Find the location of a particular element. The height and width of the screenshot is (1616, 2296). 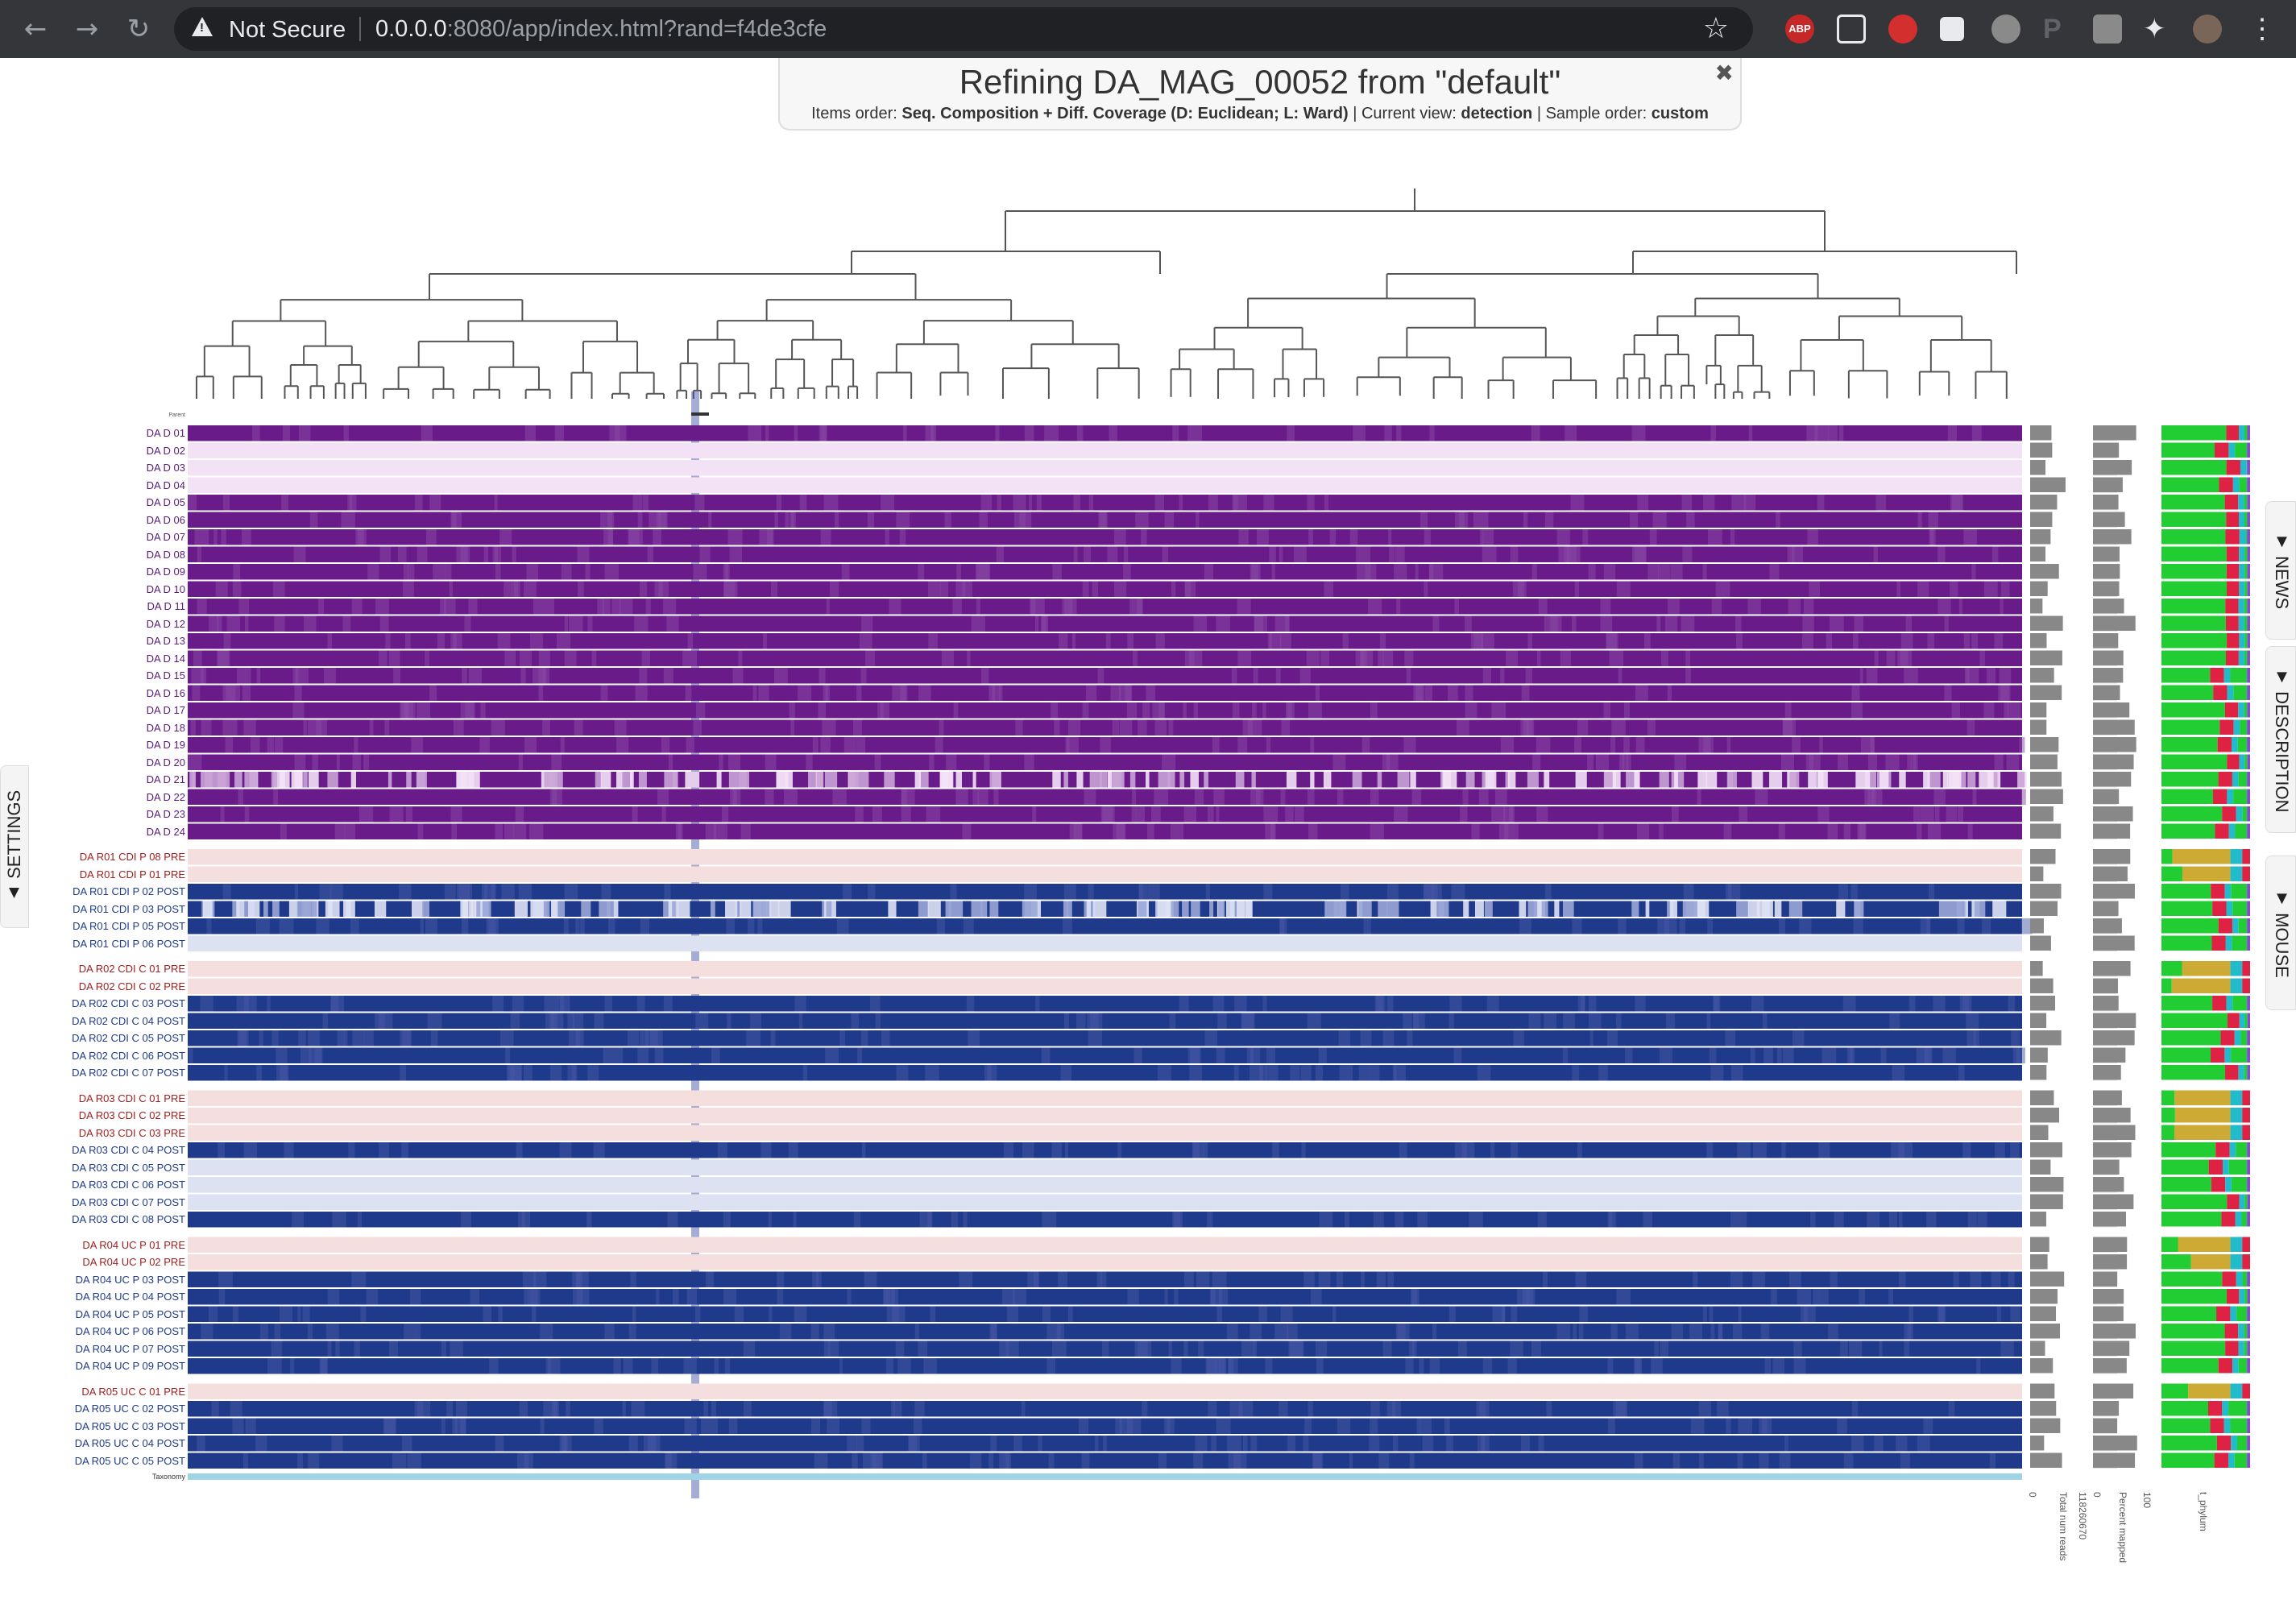

sample-label: DA R03 CDI C 05 POST is located at coordinates (92, 1169).